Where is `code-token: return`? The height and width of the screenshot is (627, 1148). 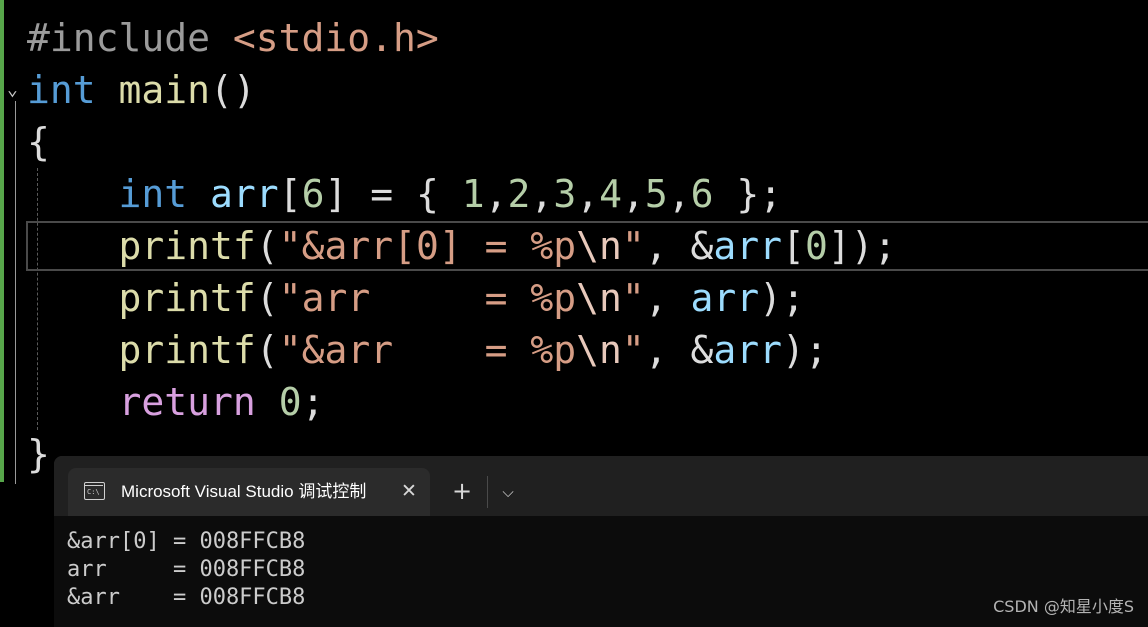 code-token: return is located at coordinates (187, 402).